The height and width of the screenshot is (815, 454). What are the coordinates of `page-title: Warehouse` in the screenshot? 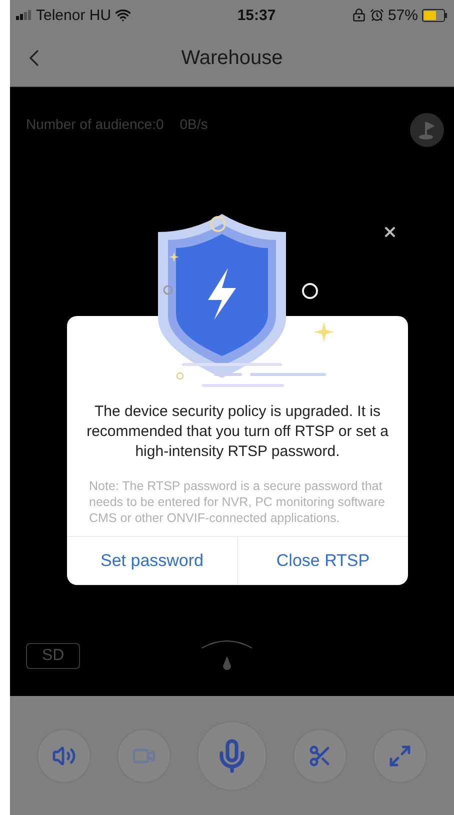 It's located at (232, 58).